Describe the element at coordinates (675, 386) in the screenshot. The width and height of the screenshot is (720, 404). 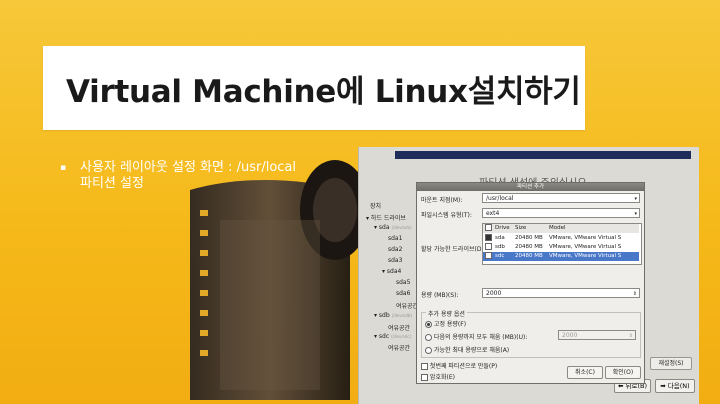
I see `next-button: ➡ 다음(N)` at that location.